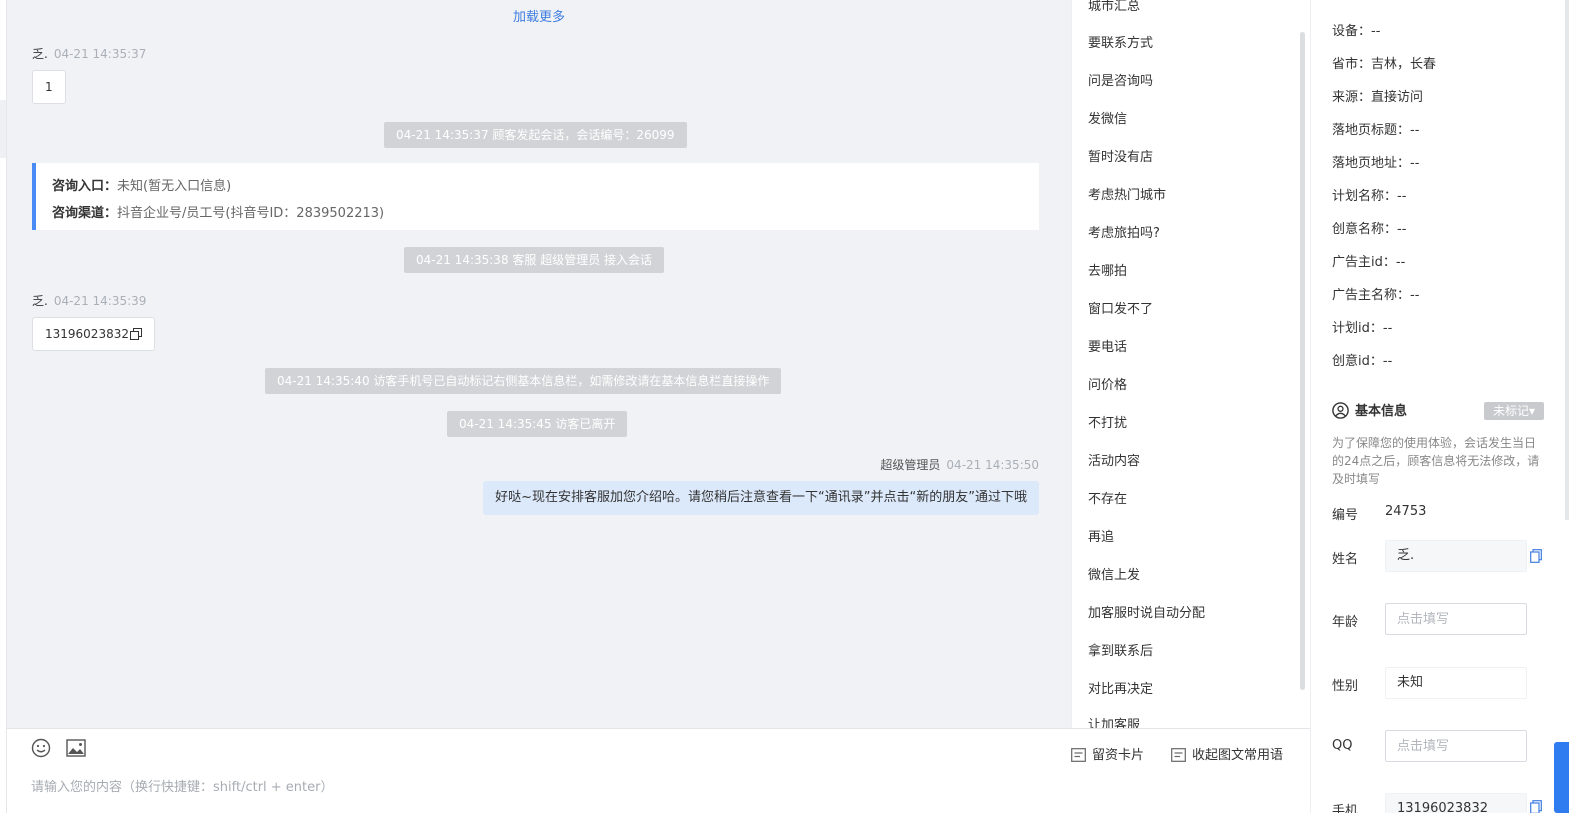  I want to click on phrase-item: 考虑旅拍吗?, so click(1124, 231).